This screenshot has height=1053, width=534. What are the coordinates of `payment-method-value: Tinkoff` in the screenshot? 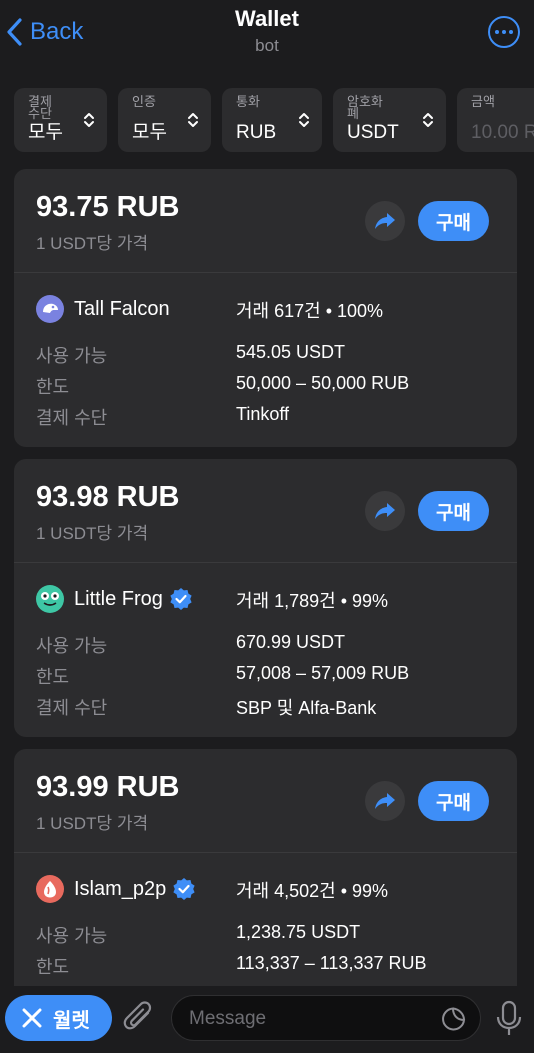 It's located at (263, 414).